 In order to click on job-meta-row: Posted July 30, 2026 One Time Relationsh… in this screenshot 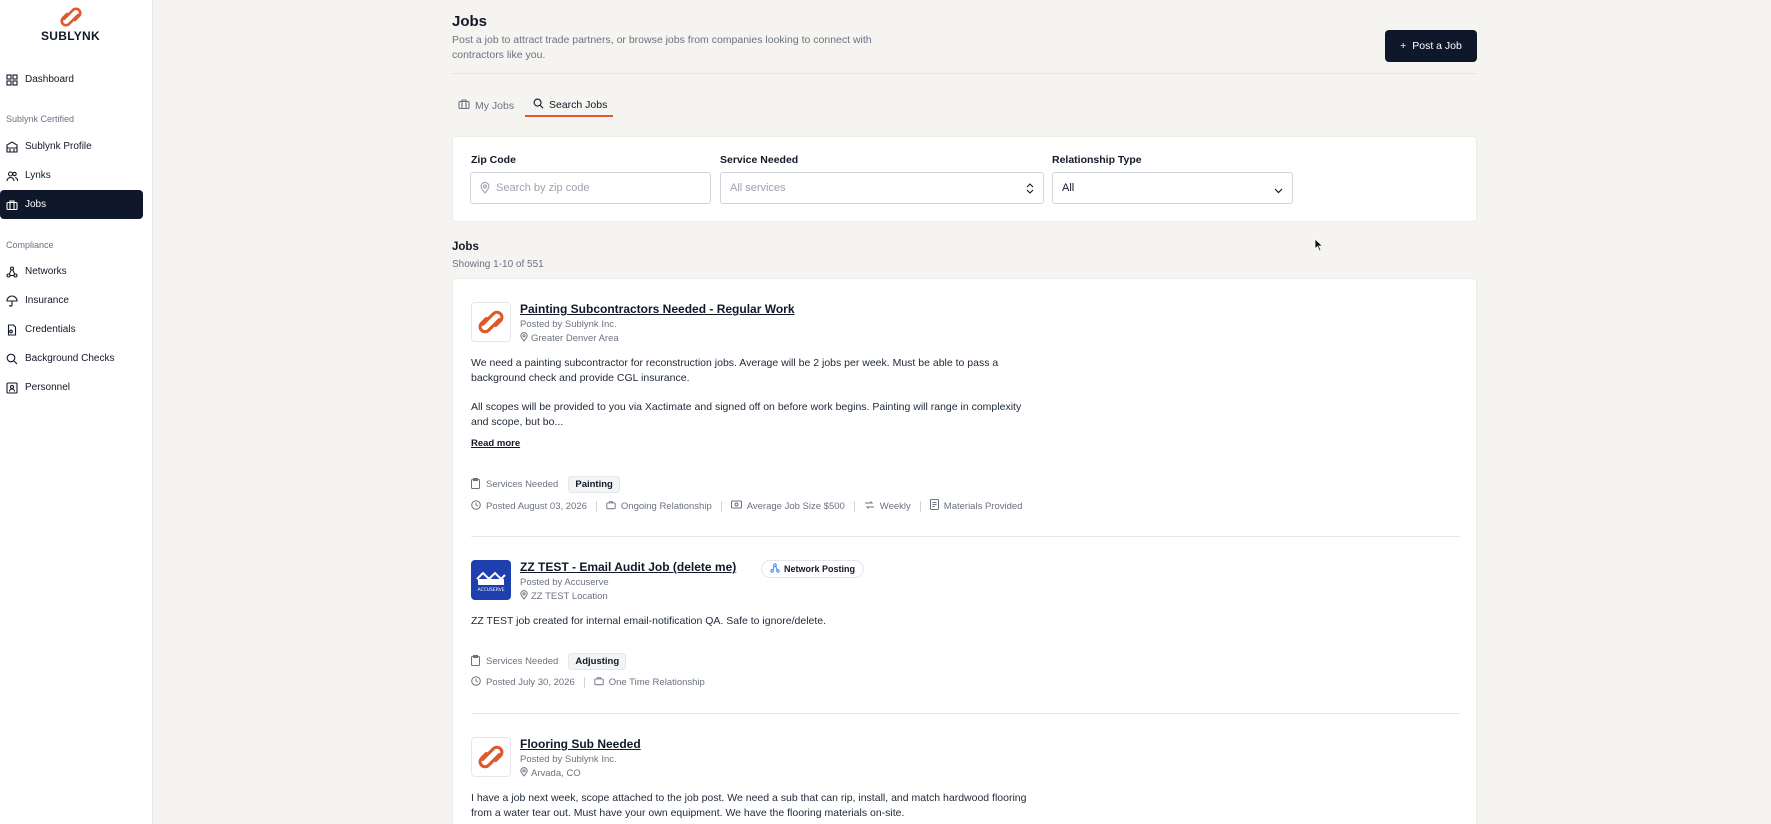, I will do `click(588, 682)`.